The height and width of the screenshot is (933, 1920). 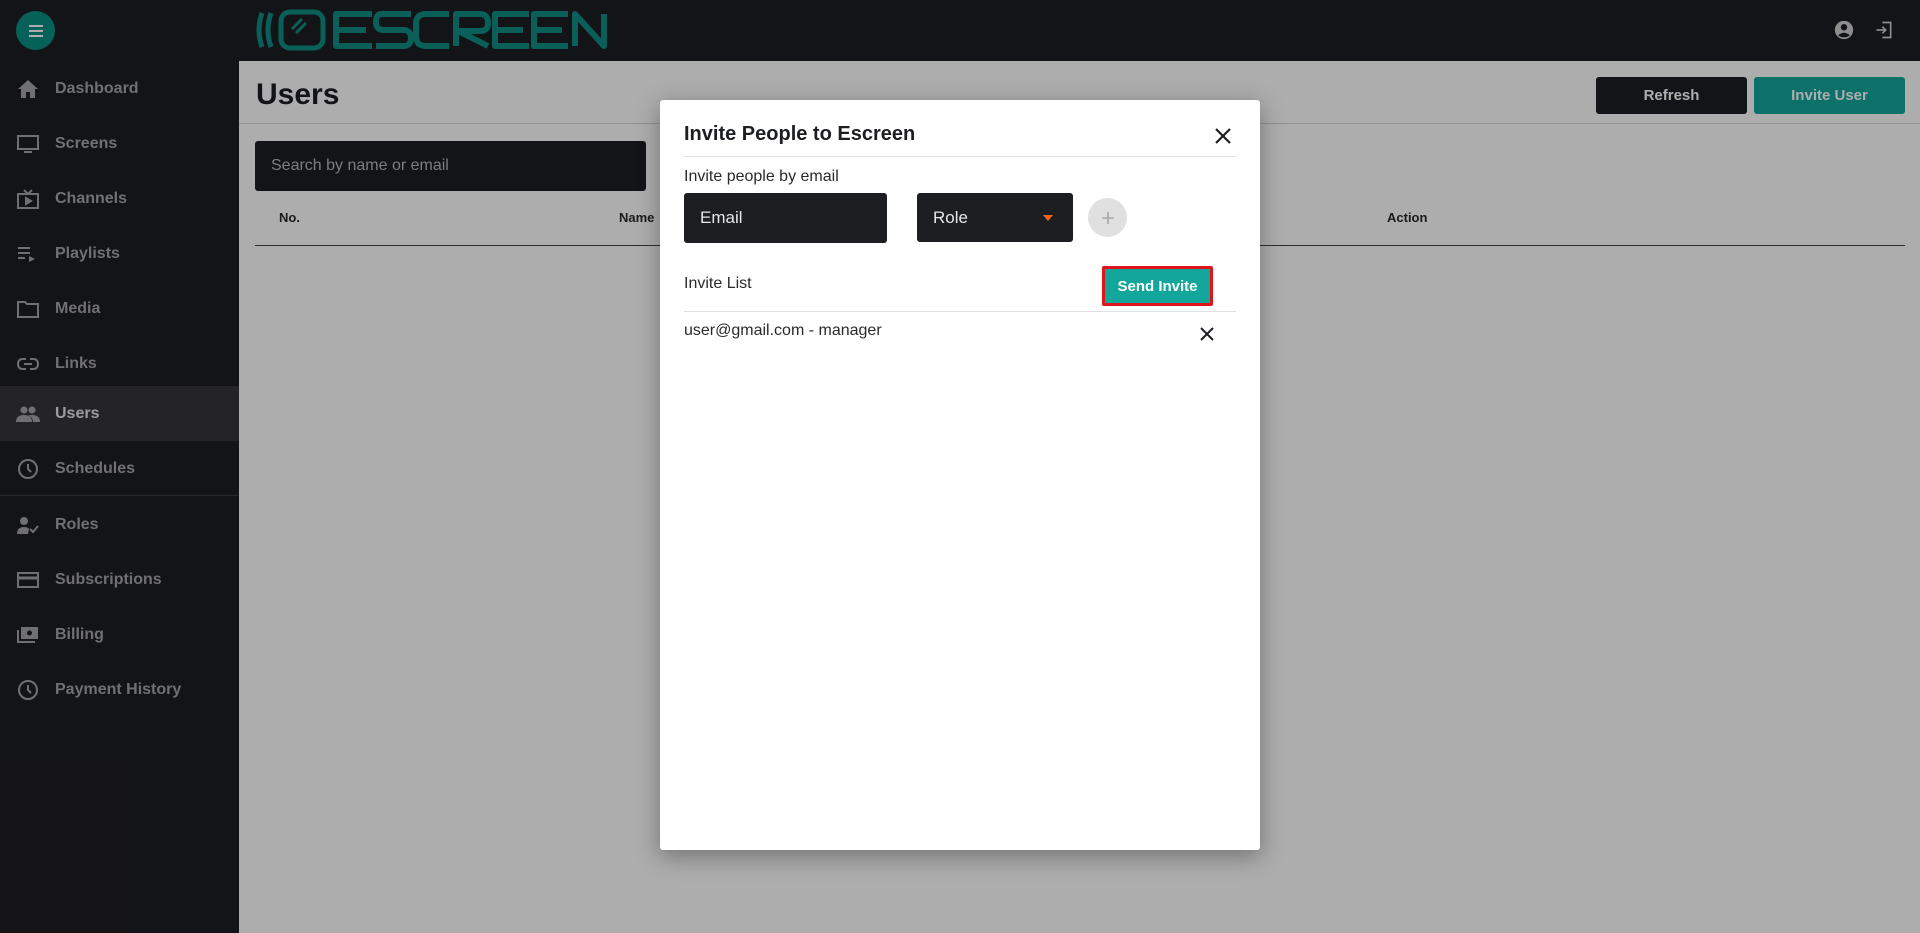 I want to click on role-select: Role, so click(x=995, y=217).